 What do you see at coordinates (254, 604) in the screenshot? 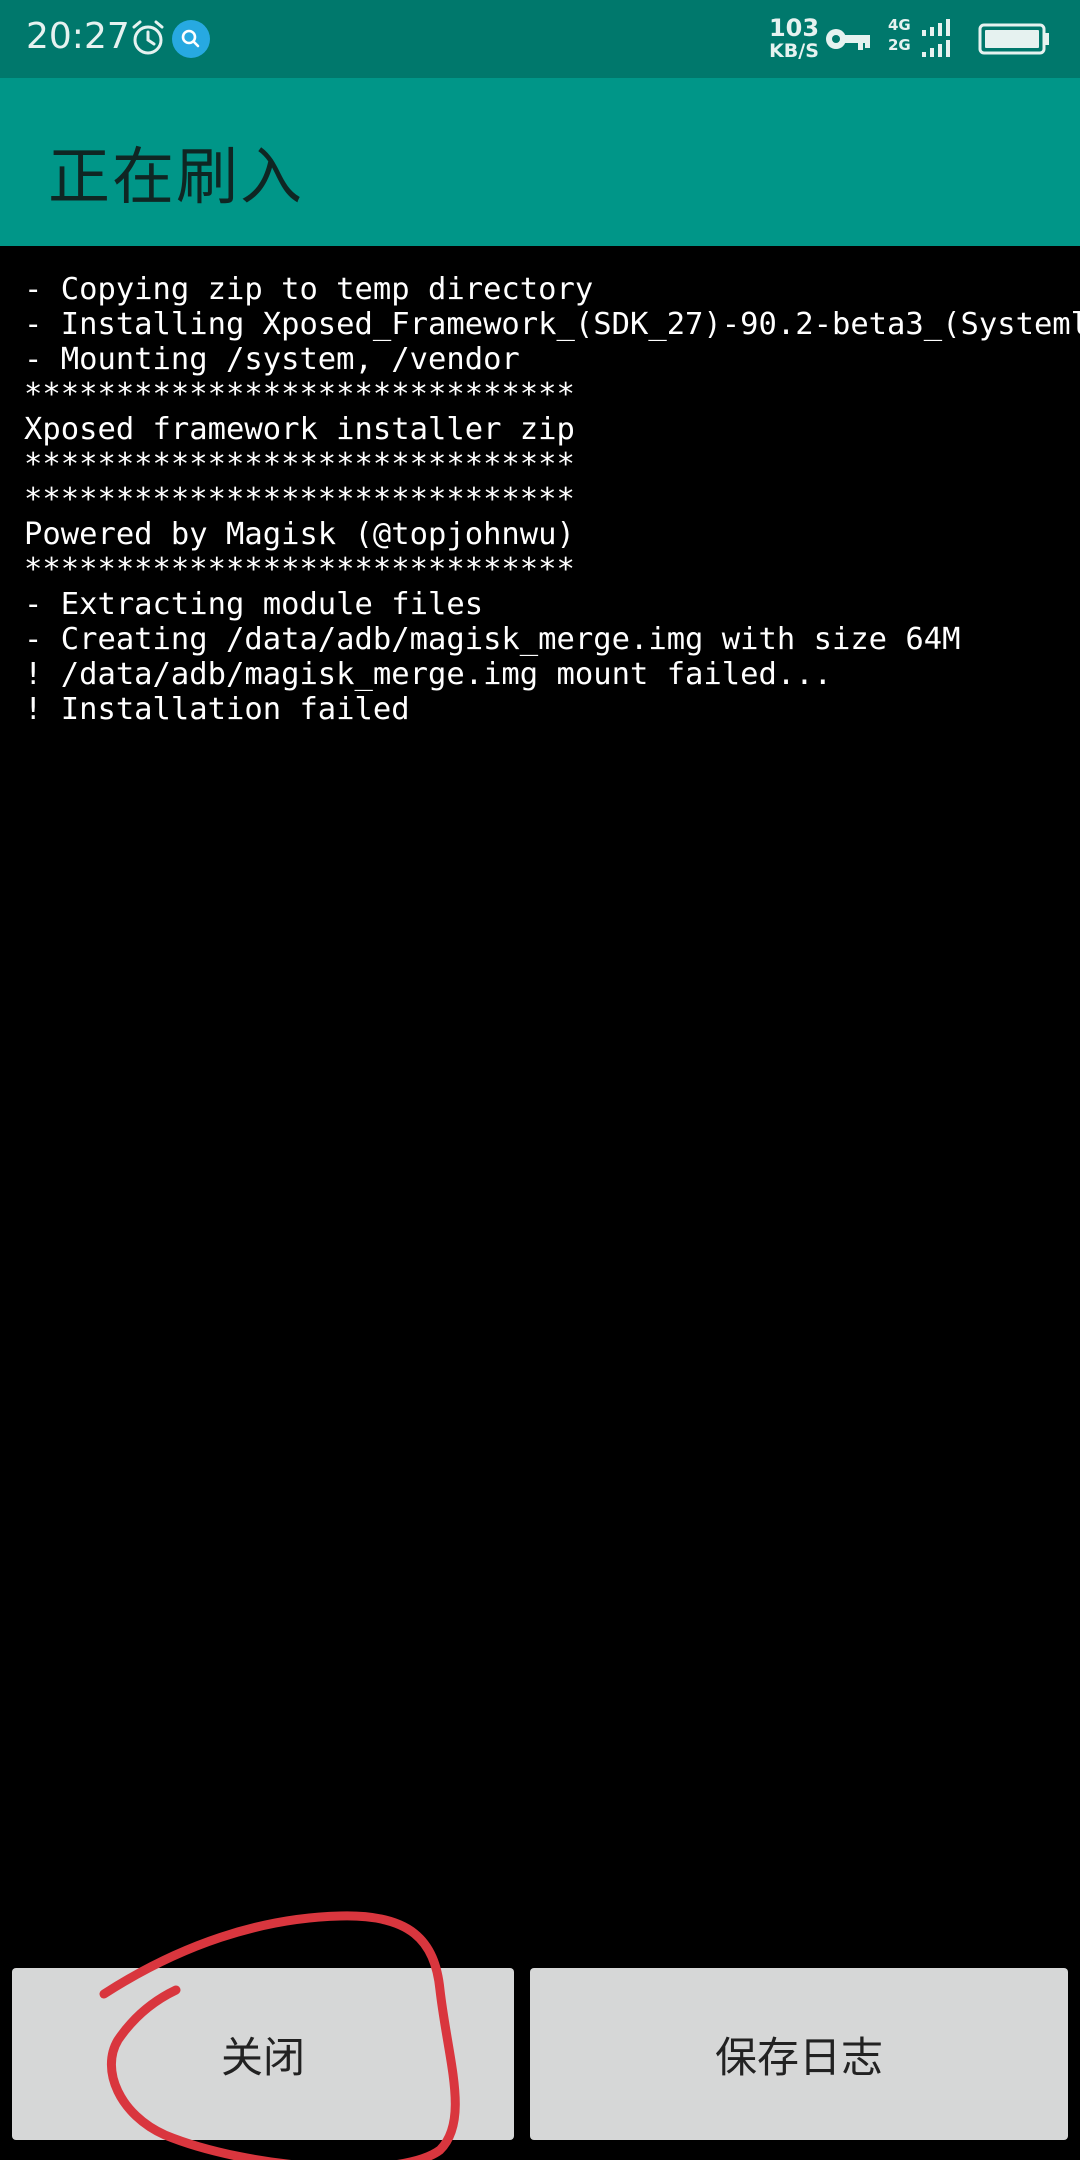
I see `console-line: - Extracting module files` at bounding box center [254, 604].